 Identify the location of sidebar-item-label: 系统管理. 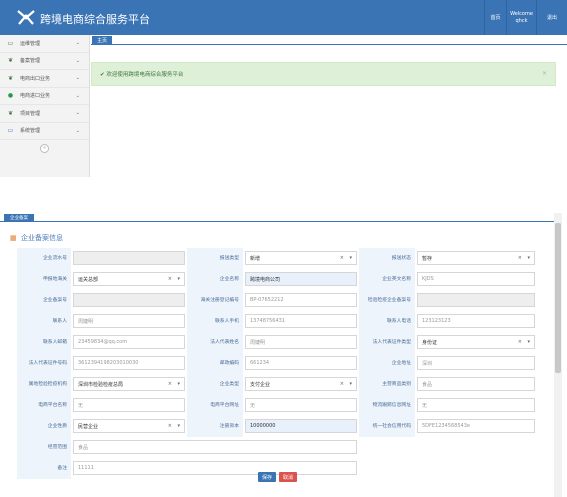
(30, 131).